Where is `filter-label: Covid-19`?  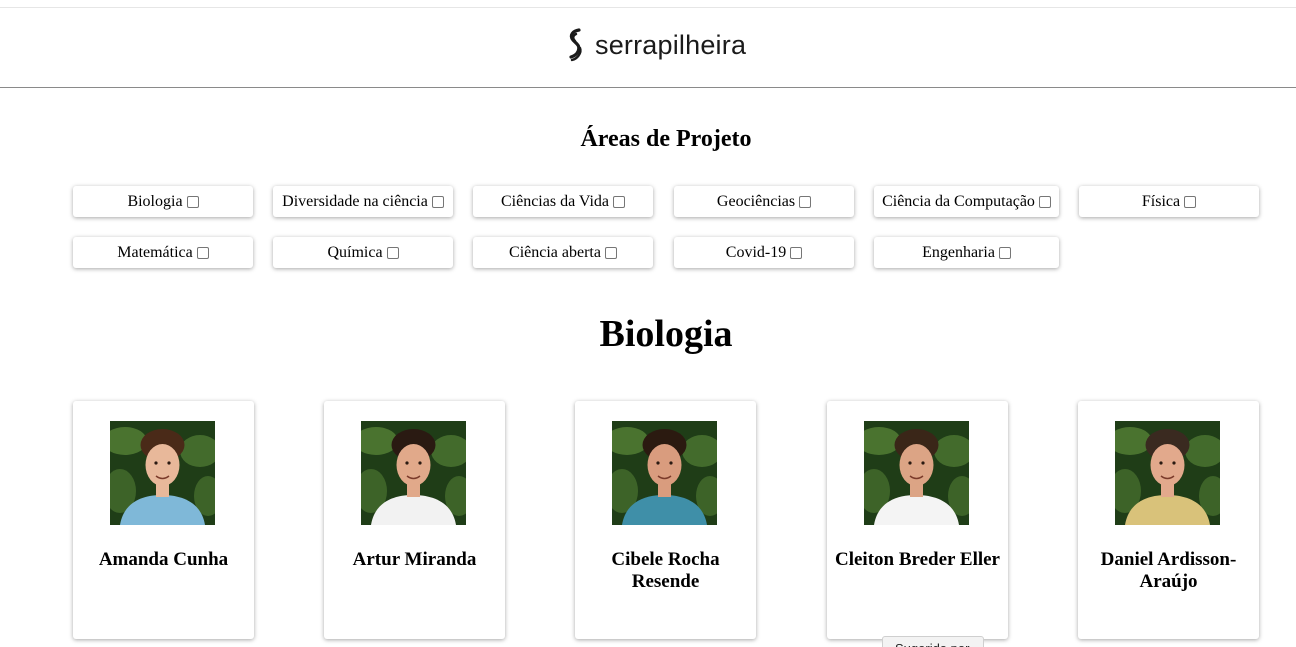
filter-label: Covid-19 is located at coordinates (756, 252).